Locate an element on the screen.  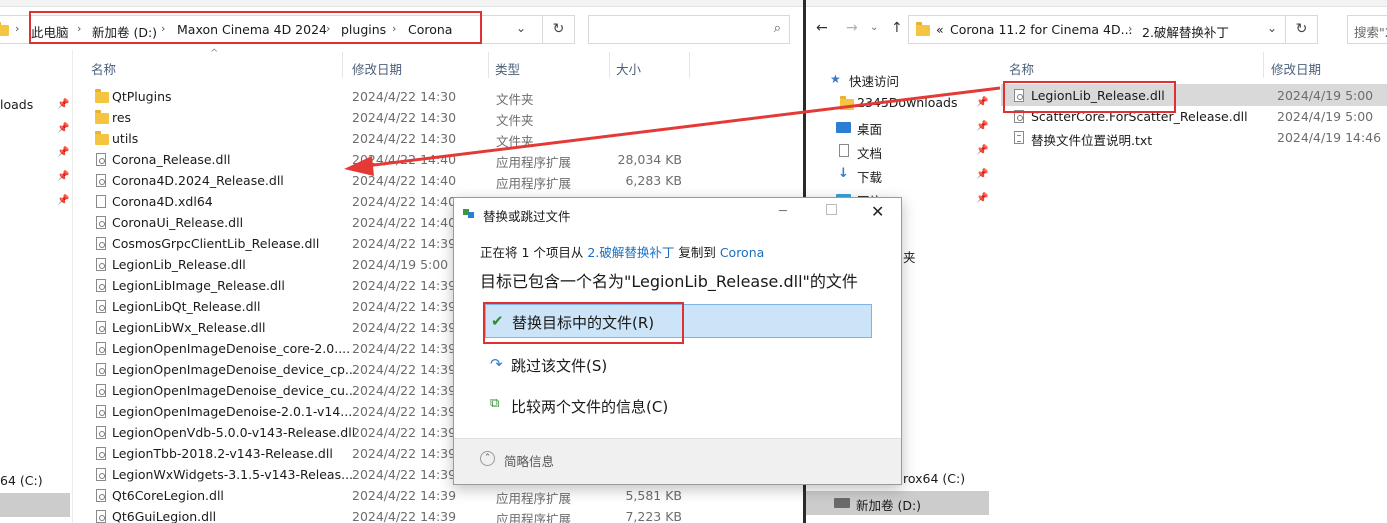
skip-file-label: 跳过该文件(S) is located at coordinates (559, 366).